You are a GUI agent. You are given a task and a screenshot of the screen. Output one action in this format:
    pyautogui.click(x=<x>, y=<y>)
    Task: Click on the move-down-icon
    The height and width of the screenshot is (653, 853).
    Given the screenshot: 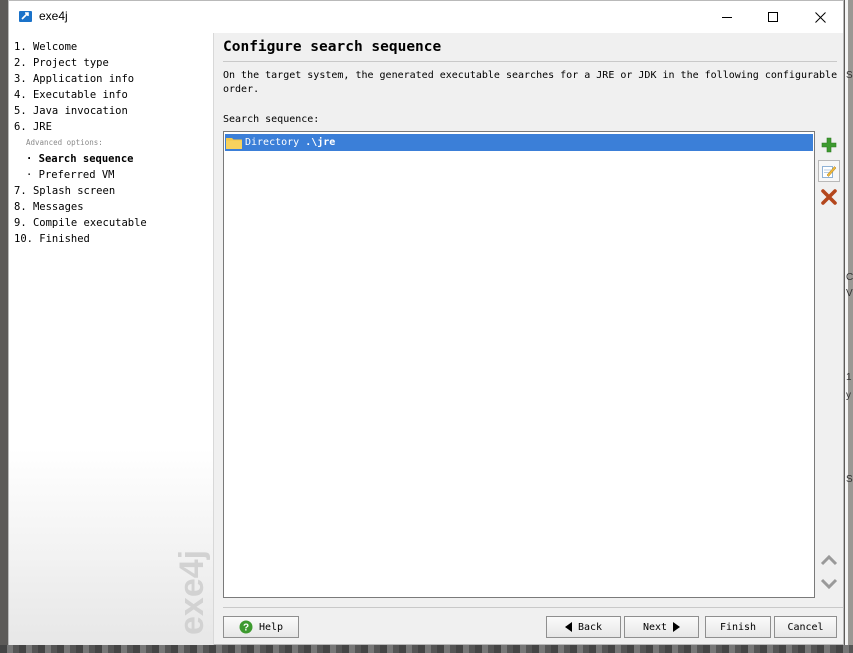 What is the action you would take?
    pyautogui.click(x=829, y=584)
    